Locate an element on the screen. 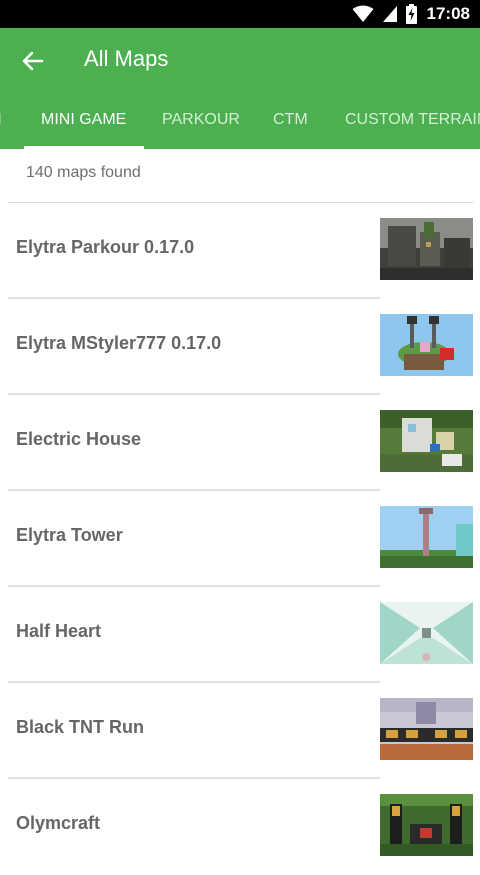 The image size is (480, 875). list-item: Elytra Parkour 0.17.0 is located at coordinates (240, 251).